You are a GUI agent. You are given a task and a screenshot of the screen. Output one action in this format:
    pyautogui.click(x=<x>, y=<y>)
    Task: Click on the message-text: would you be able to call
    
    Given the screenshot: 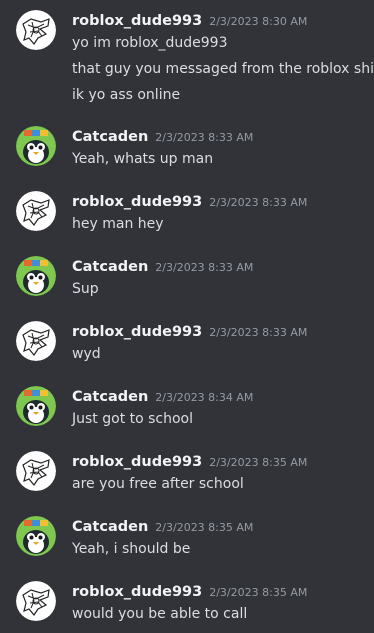 What is the action you would take?
    pyautogui.click(x=160, y=614)
    